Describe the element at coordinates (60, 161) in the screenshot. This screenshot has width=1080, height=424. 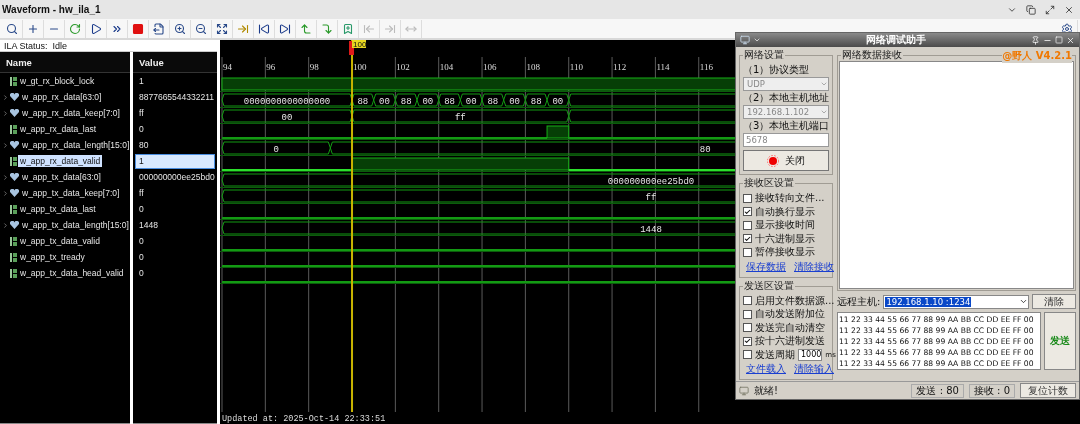
I see `signal-name: w_app_rx_data_valid` at that location.